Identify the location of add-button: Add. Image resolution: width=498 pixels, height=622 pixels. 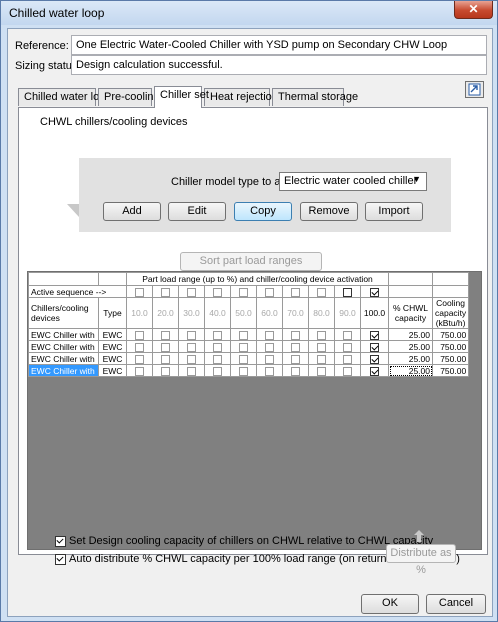
(132, 211).